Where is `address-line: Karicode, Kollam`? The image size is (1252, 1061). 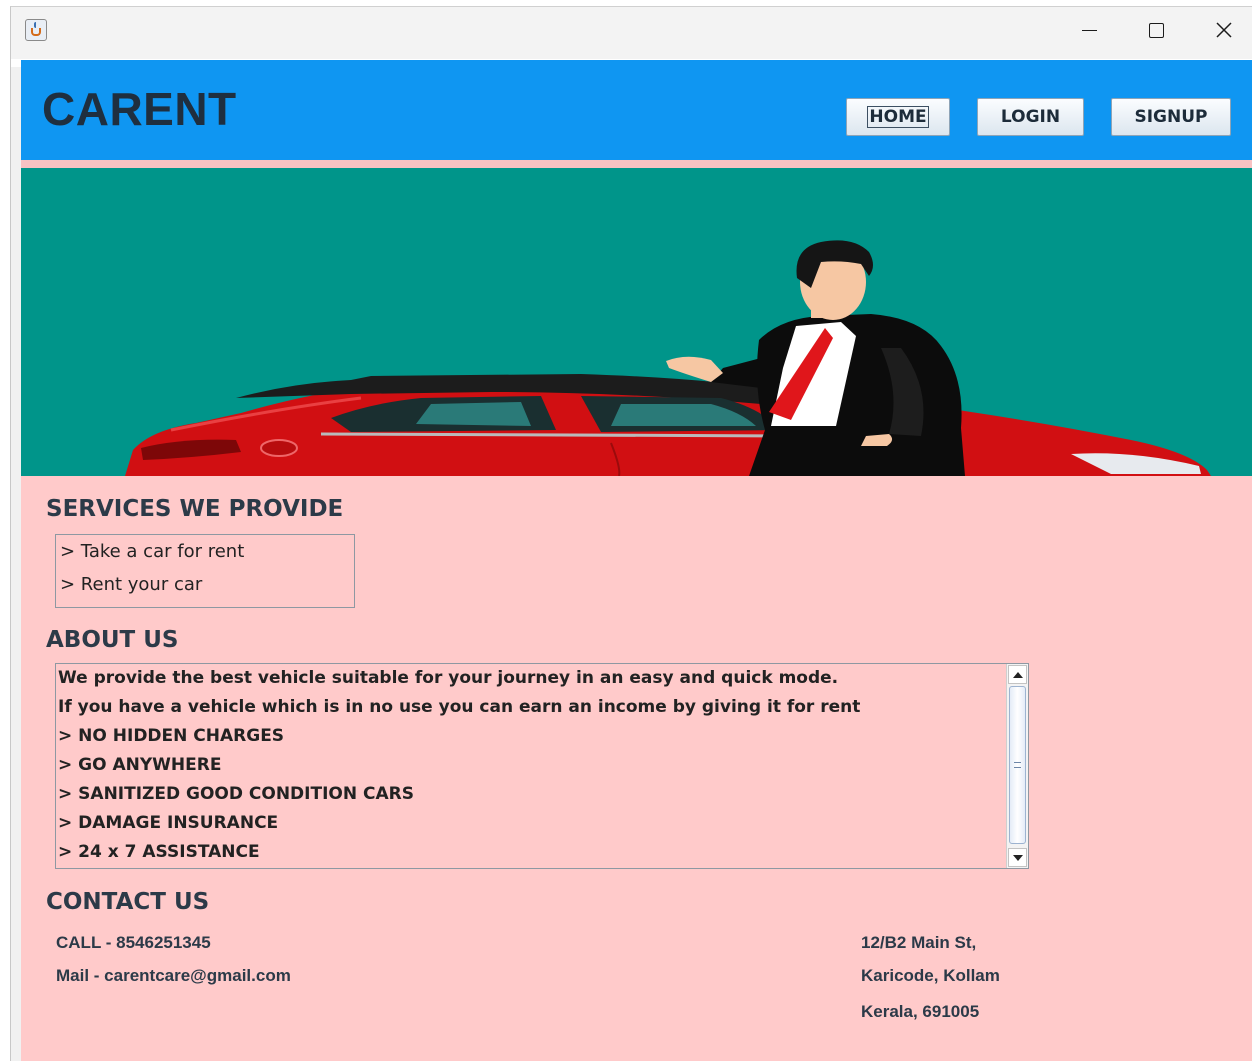 address-line: Karicode, Kollam is located at coordinates (930, 975).